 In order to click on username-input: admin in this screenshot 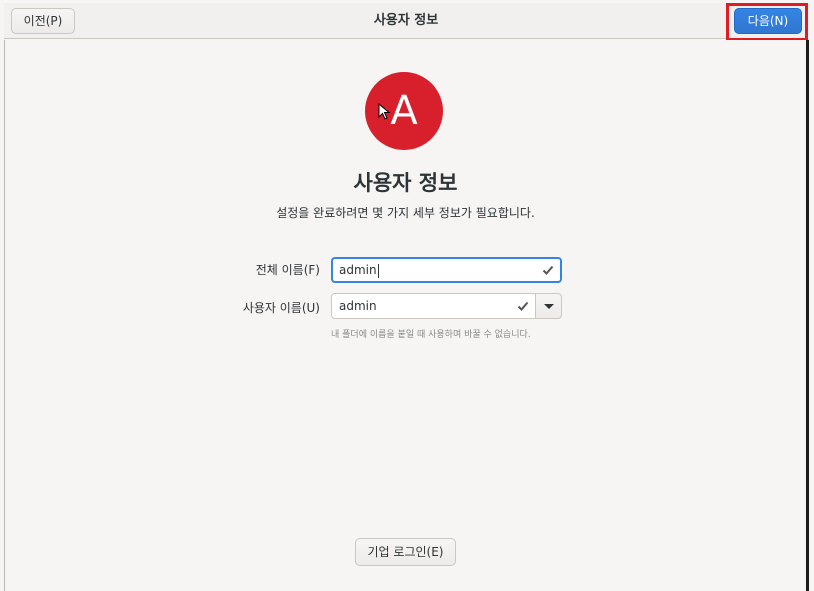, I will do `click(433, 306)`.